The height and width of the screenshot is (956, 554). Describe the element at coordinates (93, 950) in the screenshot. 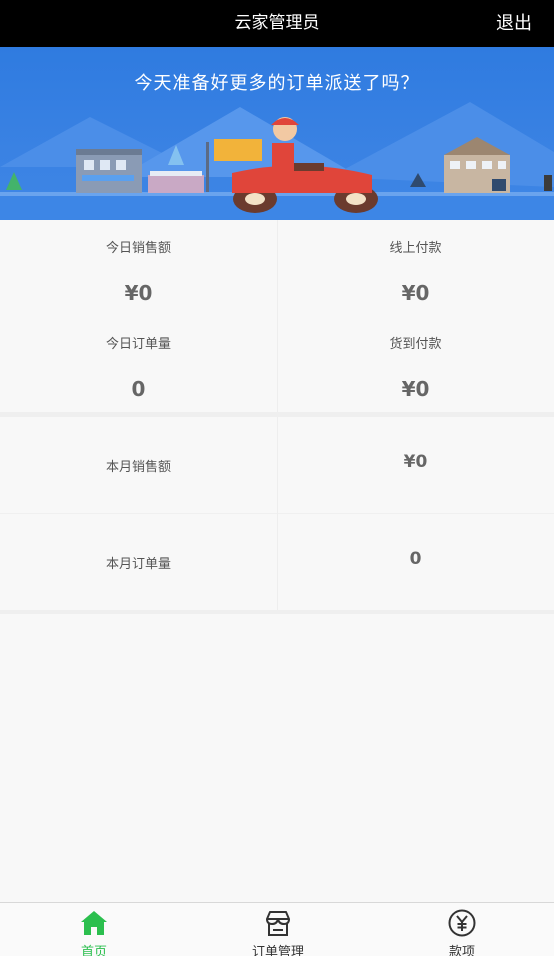

I see `nav-label: 首页` at that location.